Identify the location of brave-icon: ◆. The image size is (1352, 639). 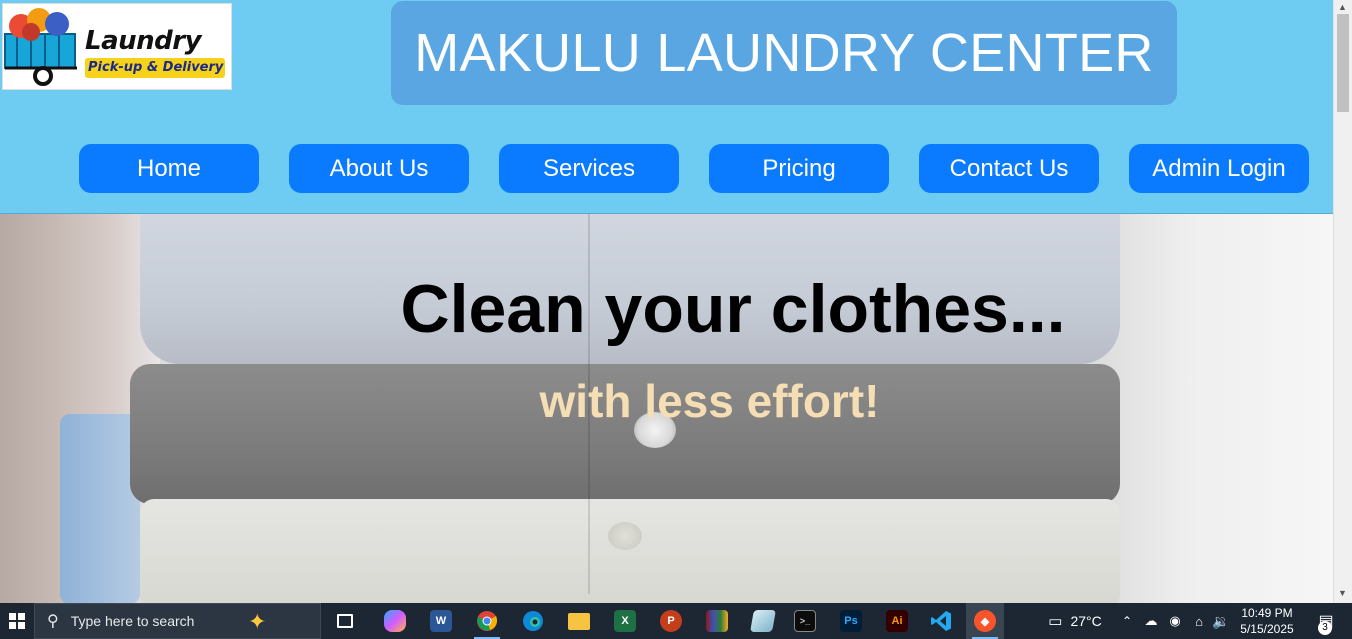
(985, 621).